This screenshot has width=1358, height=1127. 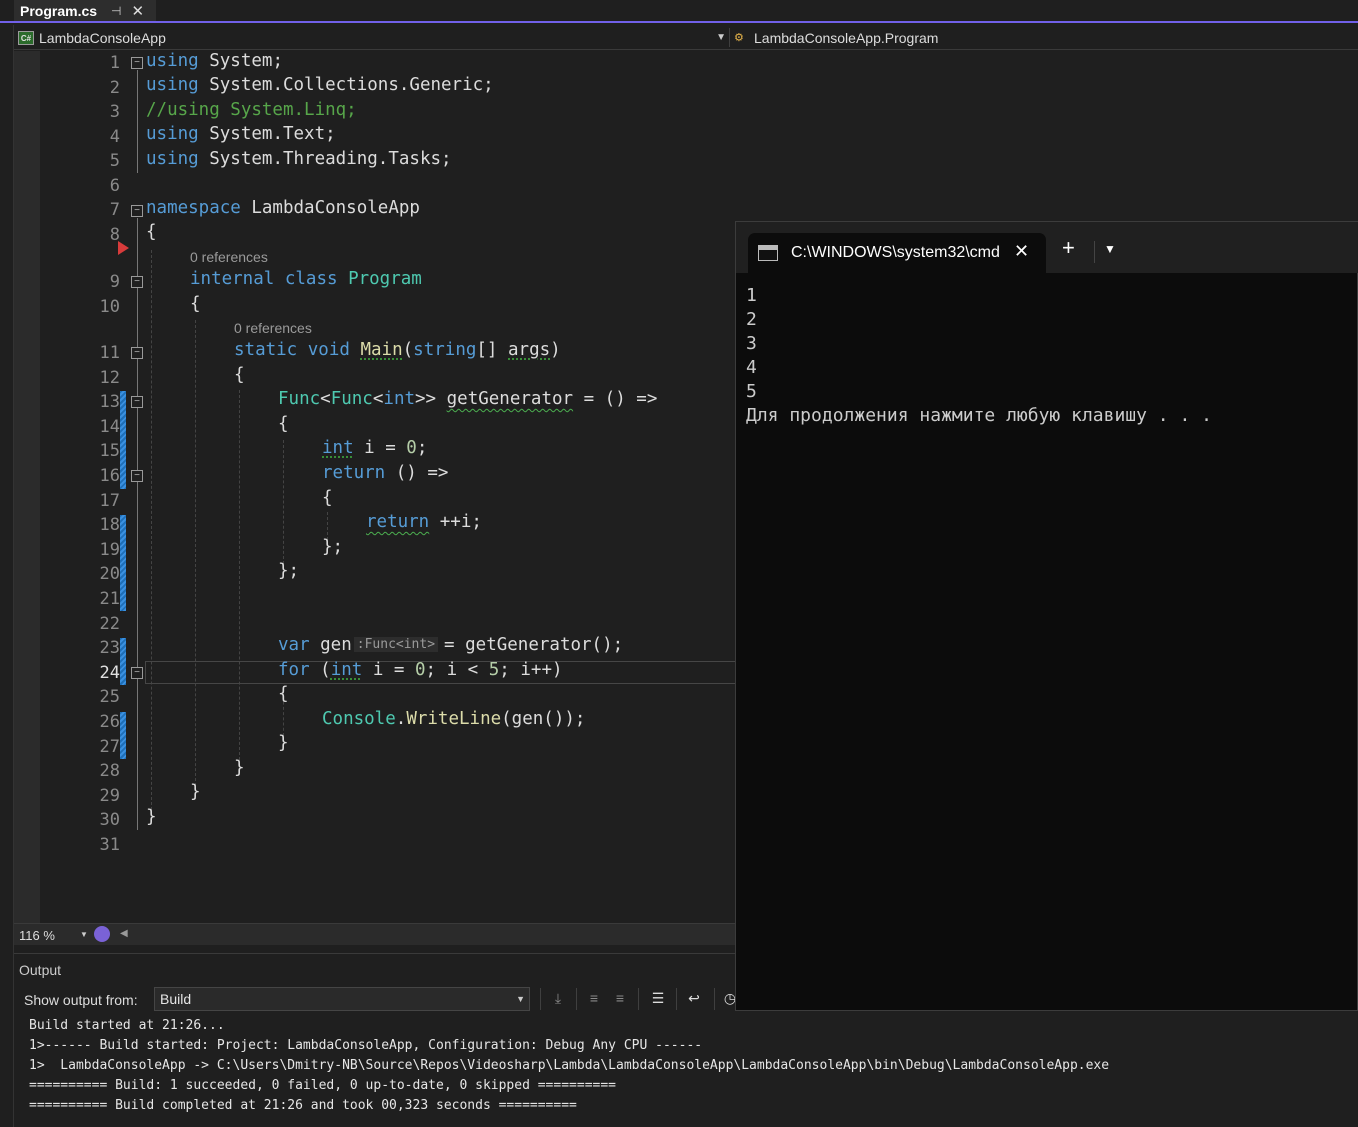 What do you see at coordinates (109, 402) in the screenshot?
I see `line-number: 13` at bounding box center [109, 402].